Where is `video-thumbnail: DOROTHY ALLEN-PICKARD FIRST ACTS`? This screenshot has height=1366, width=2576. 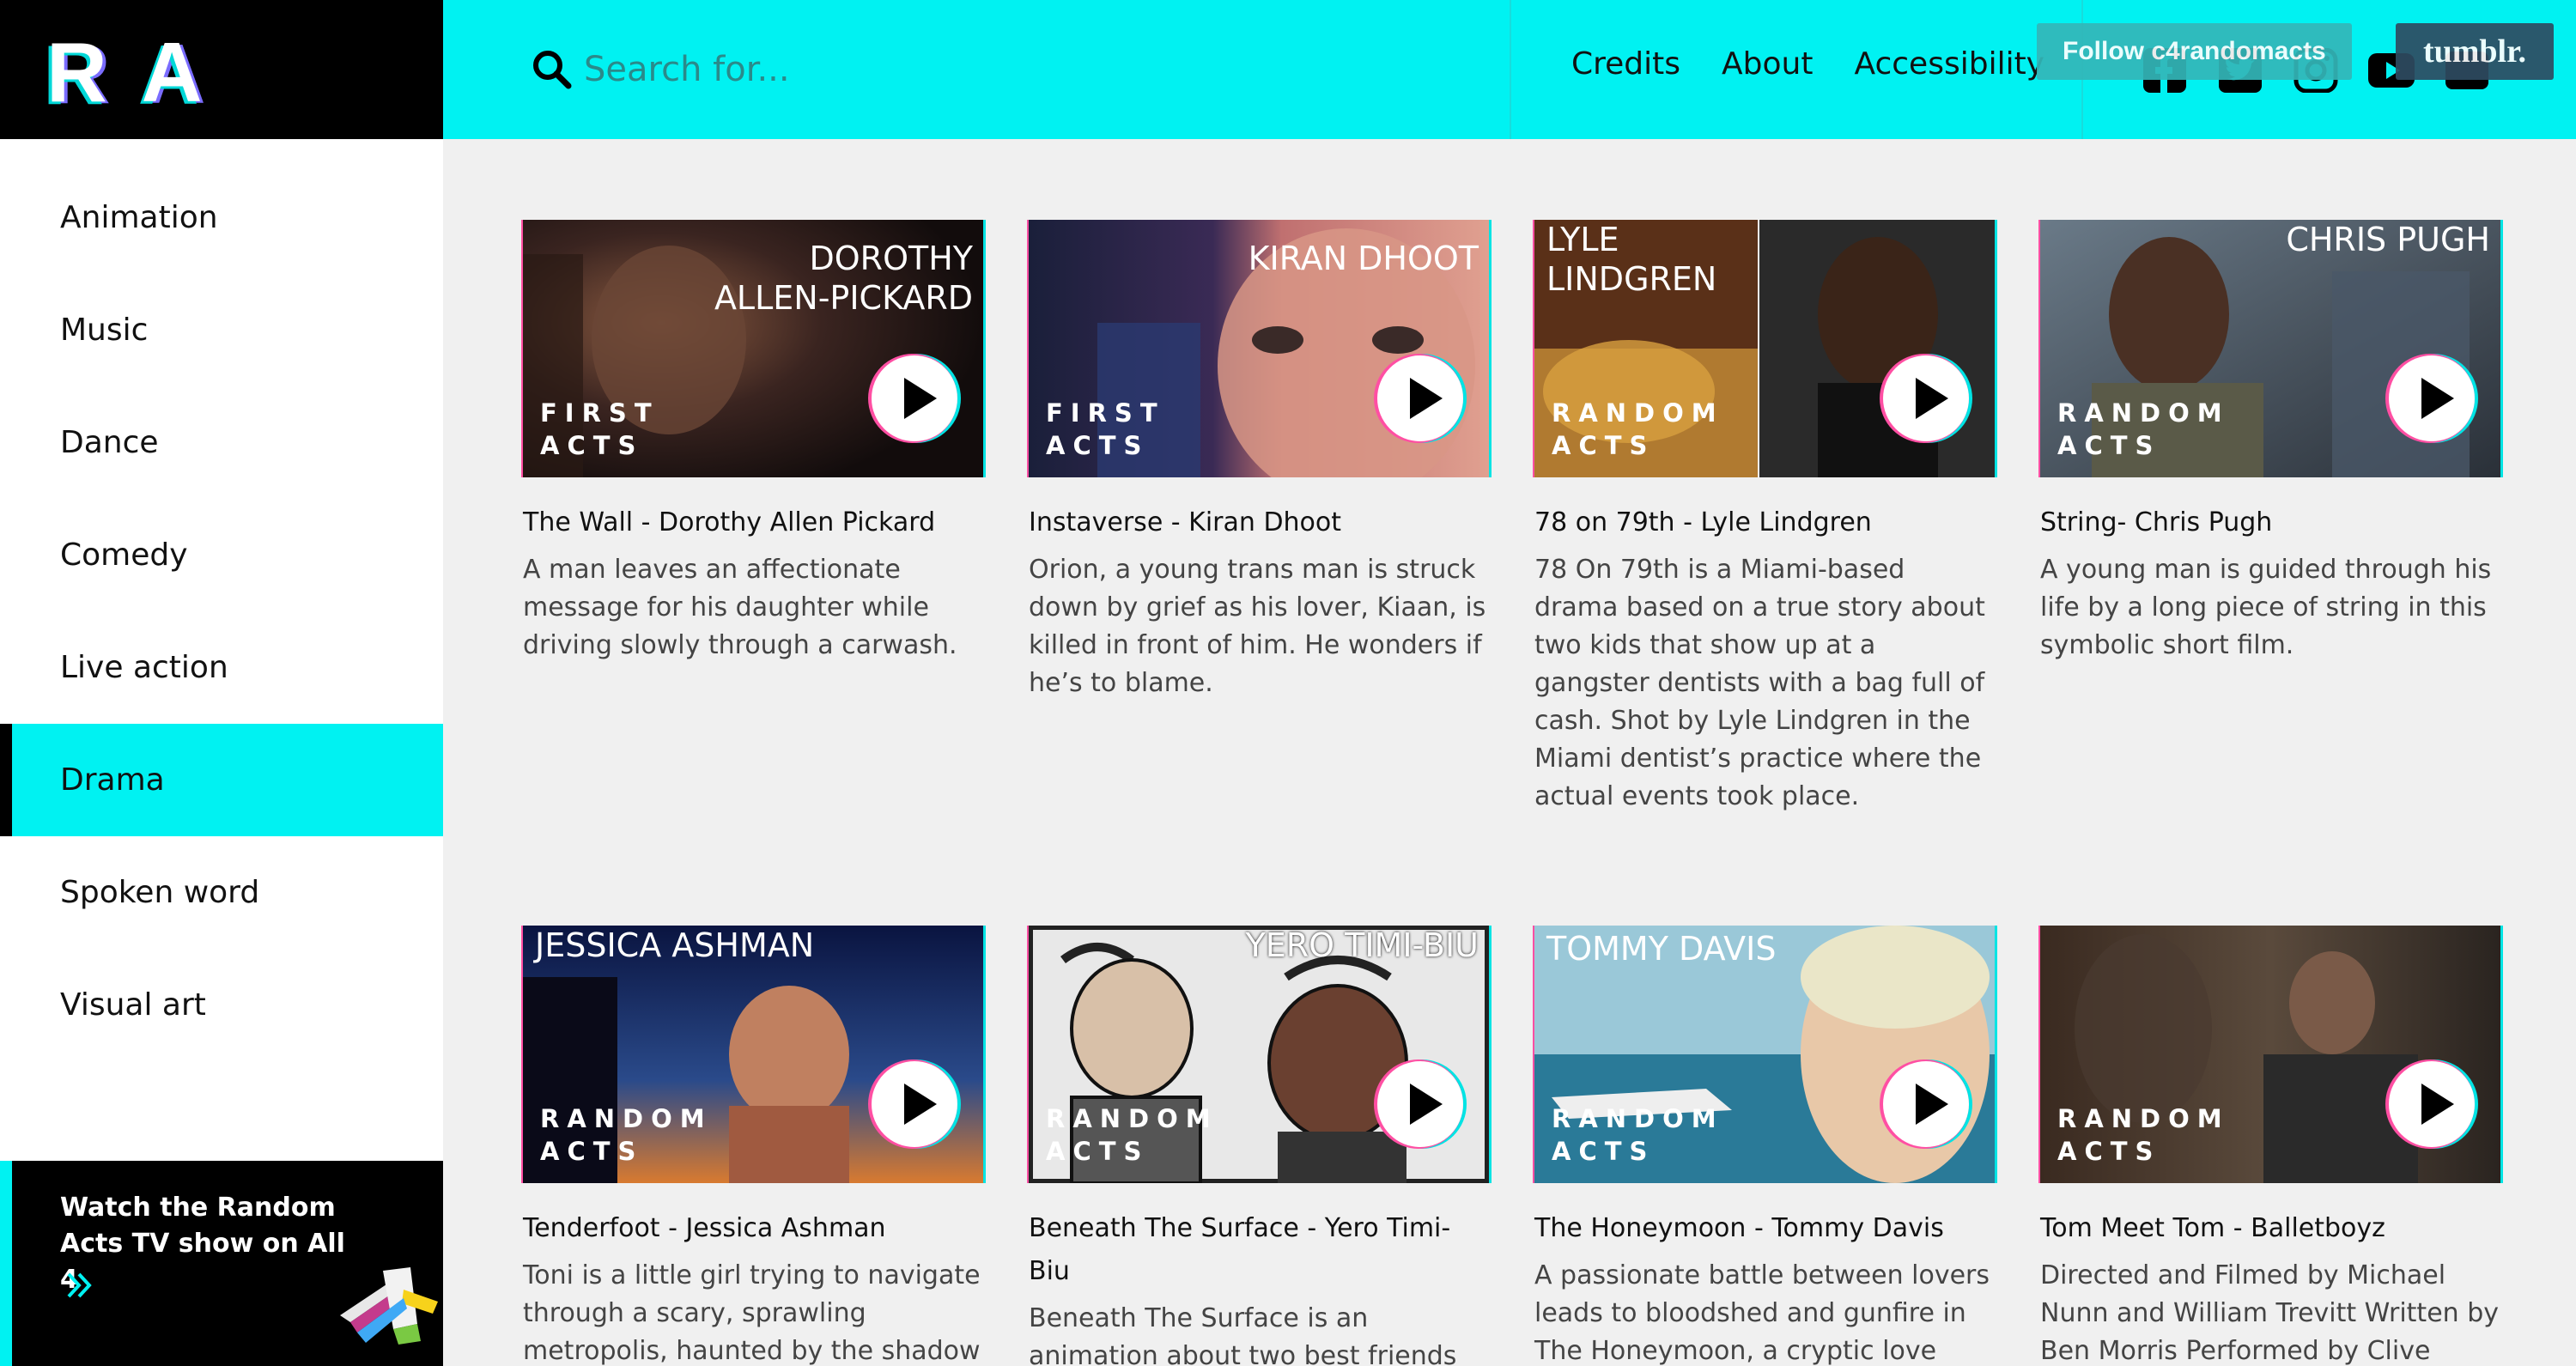
video-thumbnail: DOROTHY ALLEN-PICKARD FIRST ACTS is located at coordinates (753, 348).